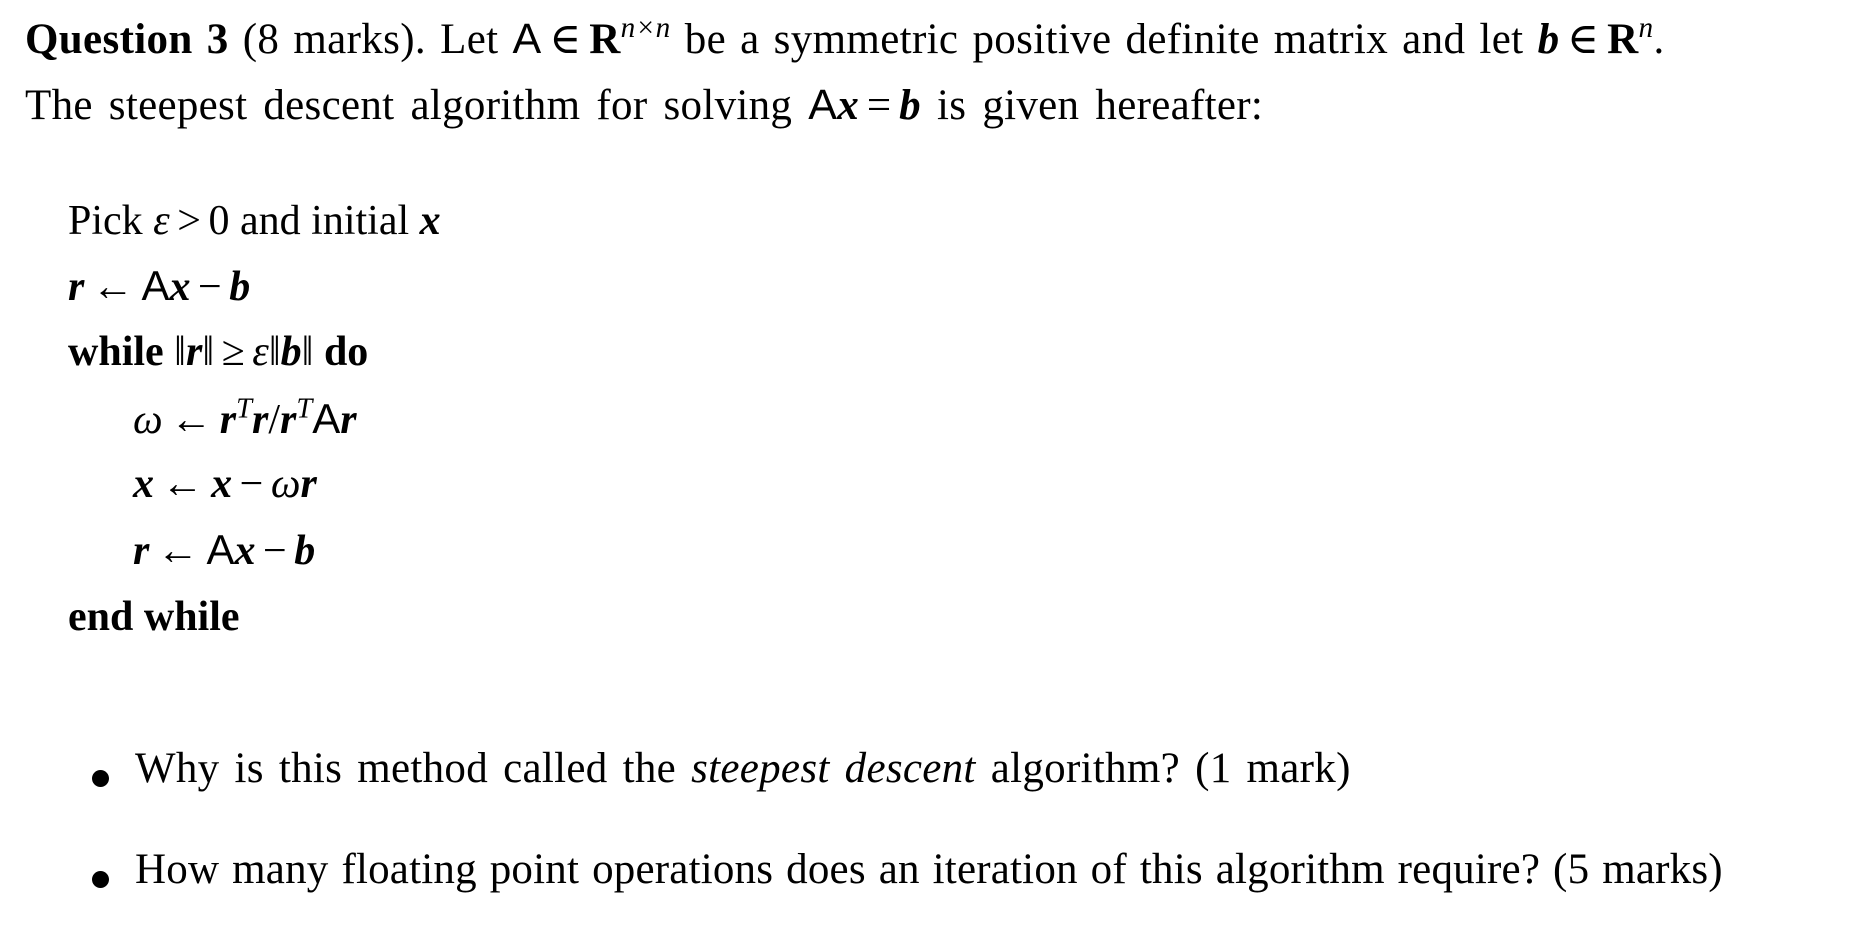 This screenshot has height=936, width=1874. I want to click on keyword-while: while, so click(116, 352).